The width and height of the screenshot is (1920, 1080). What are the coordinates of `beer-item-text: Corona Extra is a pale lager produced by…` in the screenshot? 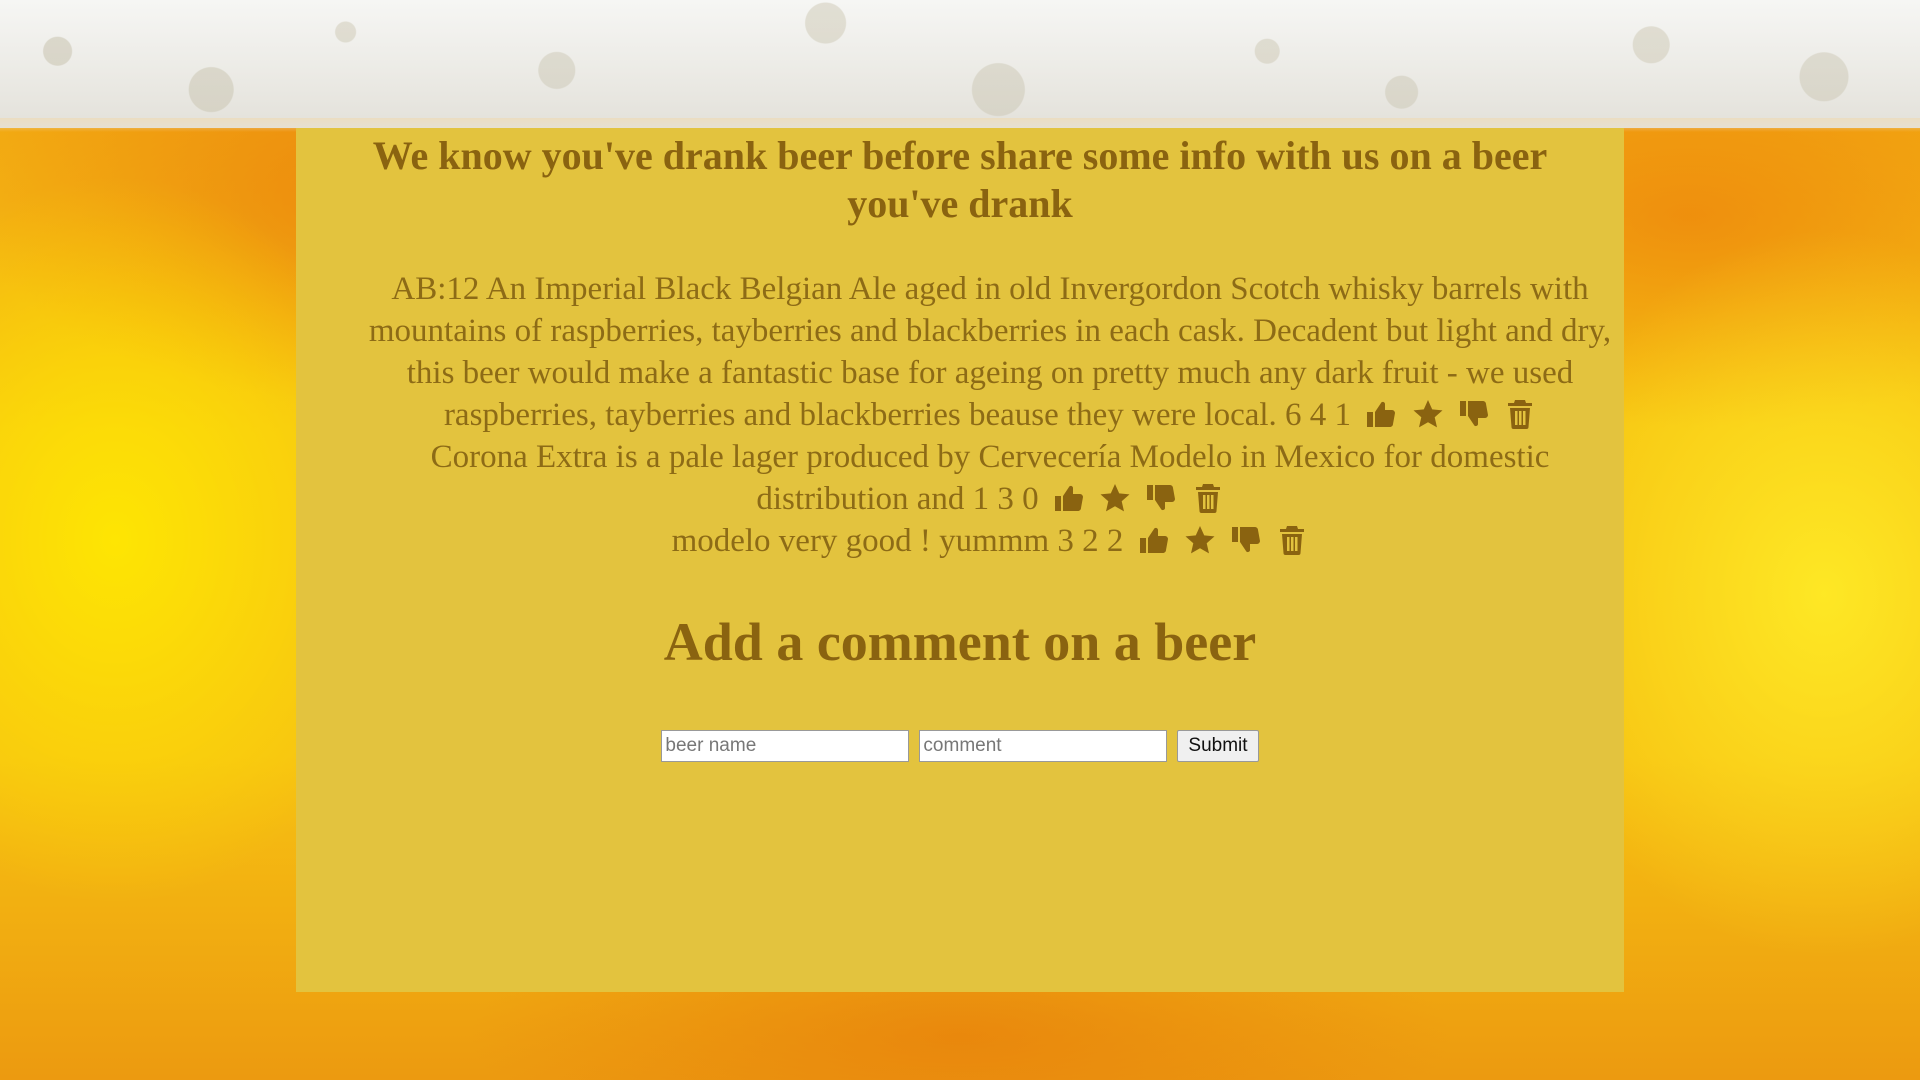 It's located at (990, 478).